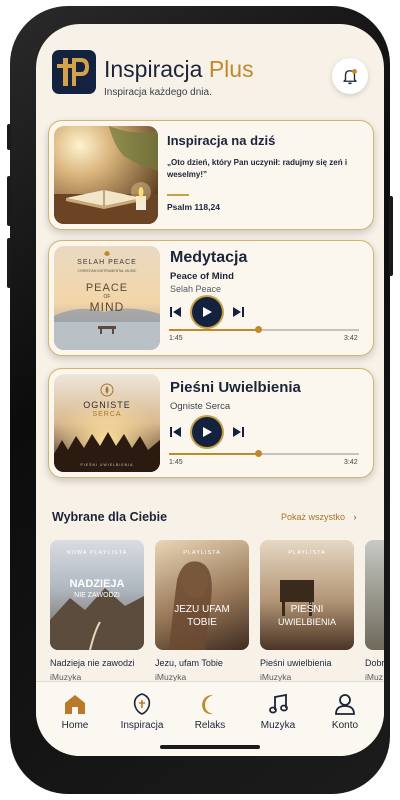  What do you see at coordinates (9, 263) in the screenshot?
I see `volume-down-button` at bounding box center [9, 263].